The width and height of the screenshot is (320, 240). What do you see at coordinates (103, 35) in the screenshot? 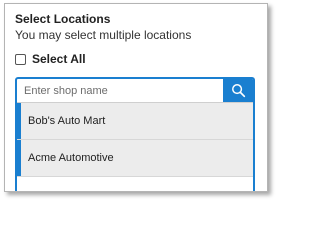
I see `dialog-subtitle: You may select multiple locations` at bounding box center [103, 35].